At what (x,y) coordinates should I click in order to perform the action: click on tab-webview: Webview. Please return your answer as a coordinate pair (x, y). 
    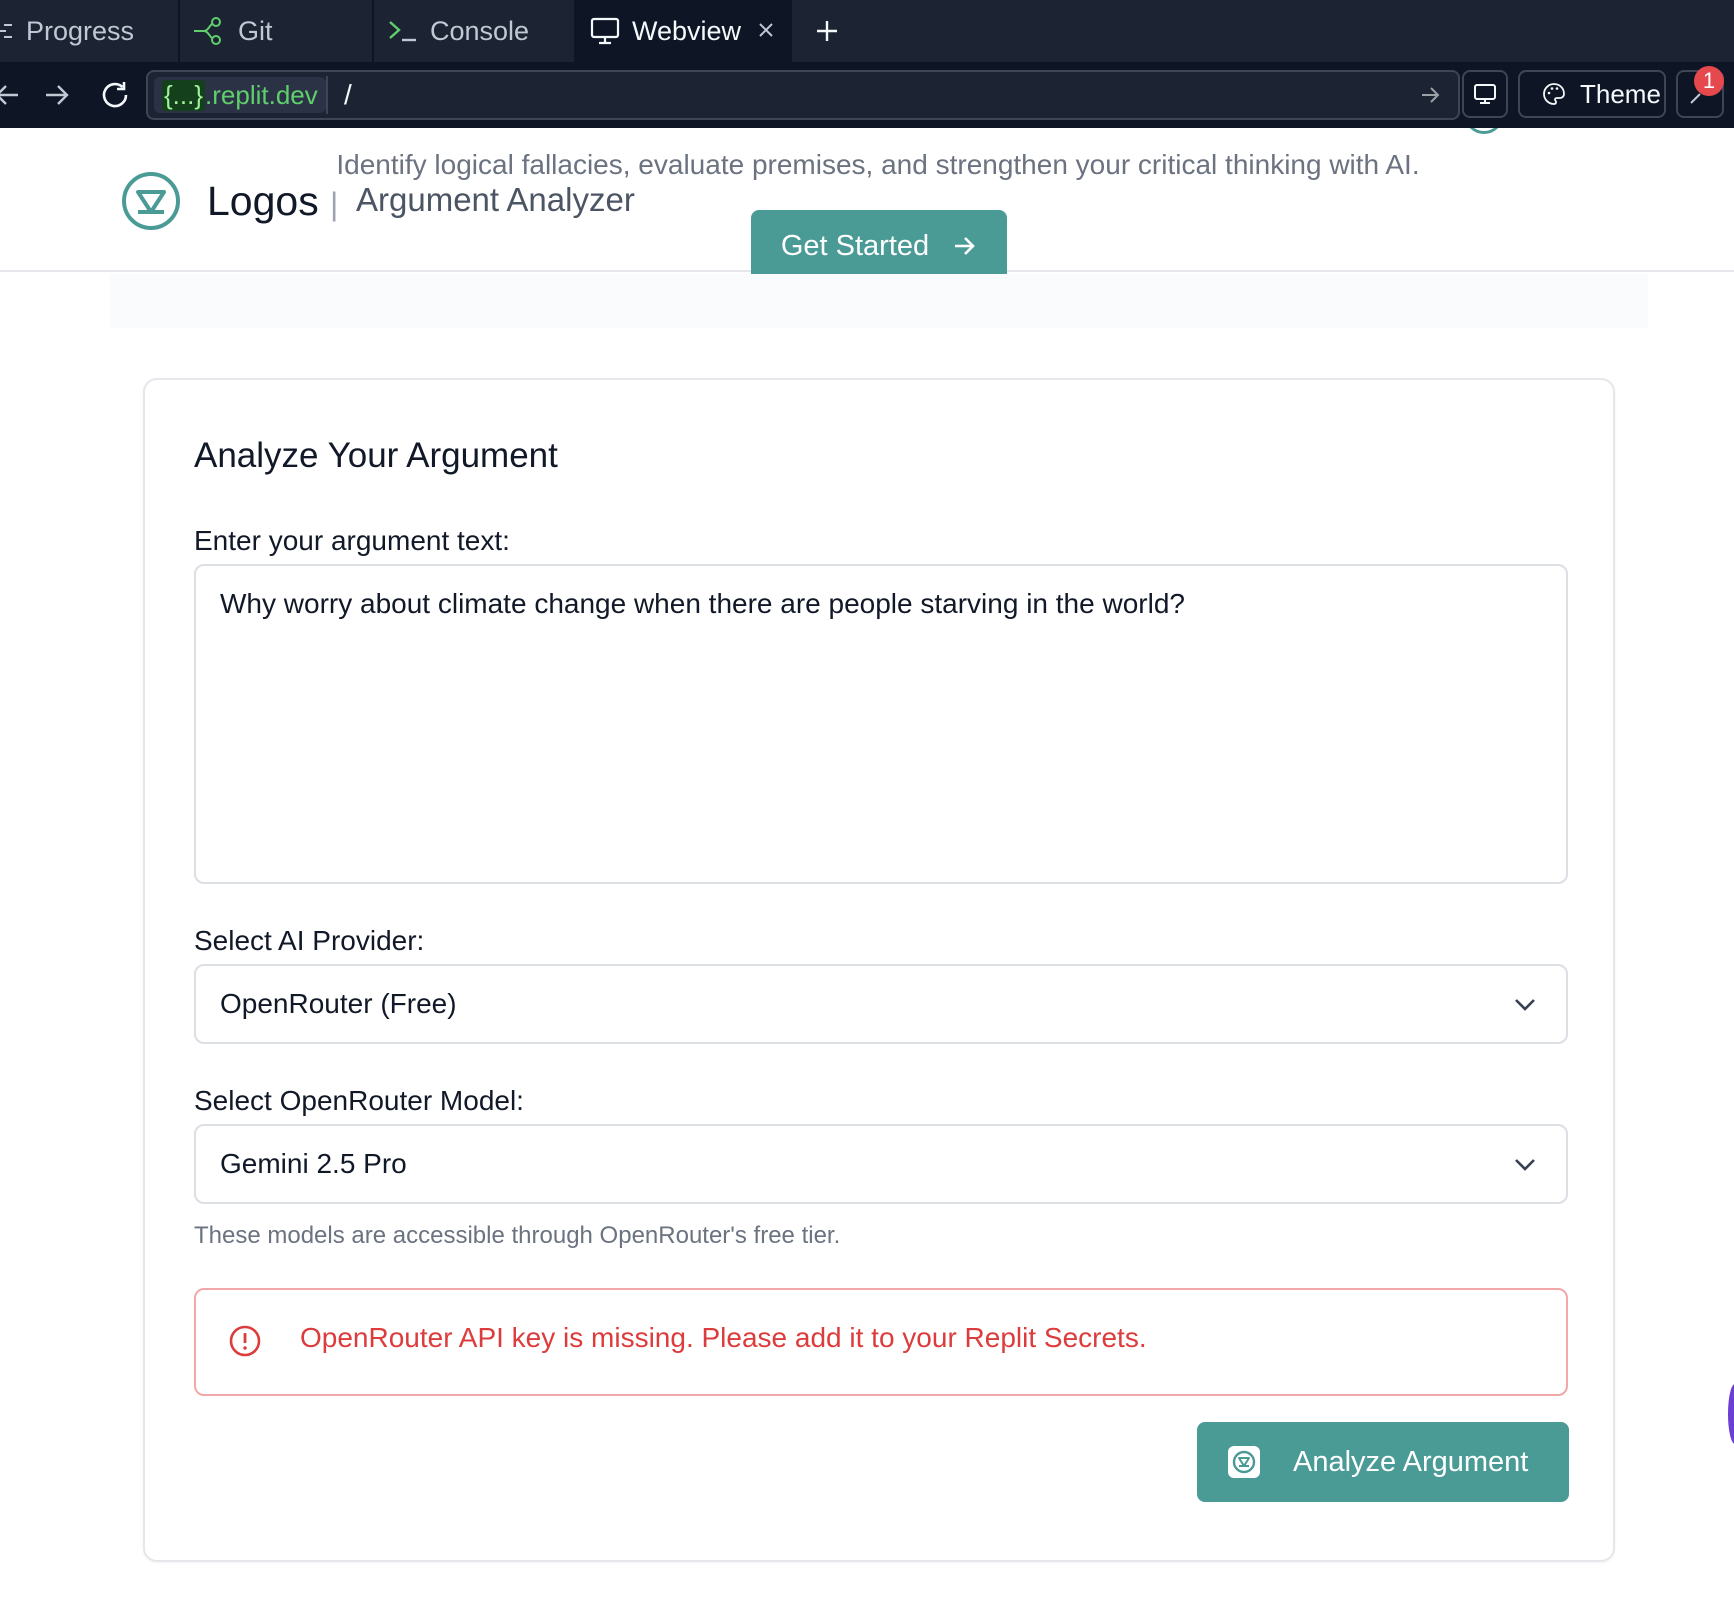
    Looking at the image, I should click on (684, 31).